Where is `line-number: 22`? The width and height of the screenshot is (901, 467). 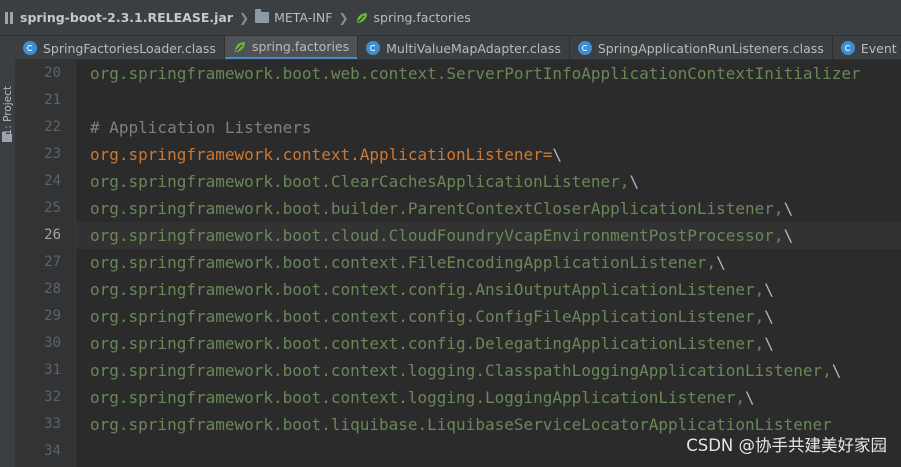
line-number: 22 is located at coordinates (52, 127).